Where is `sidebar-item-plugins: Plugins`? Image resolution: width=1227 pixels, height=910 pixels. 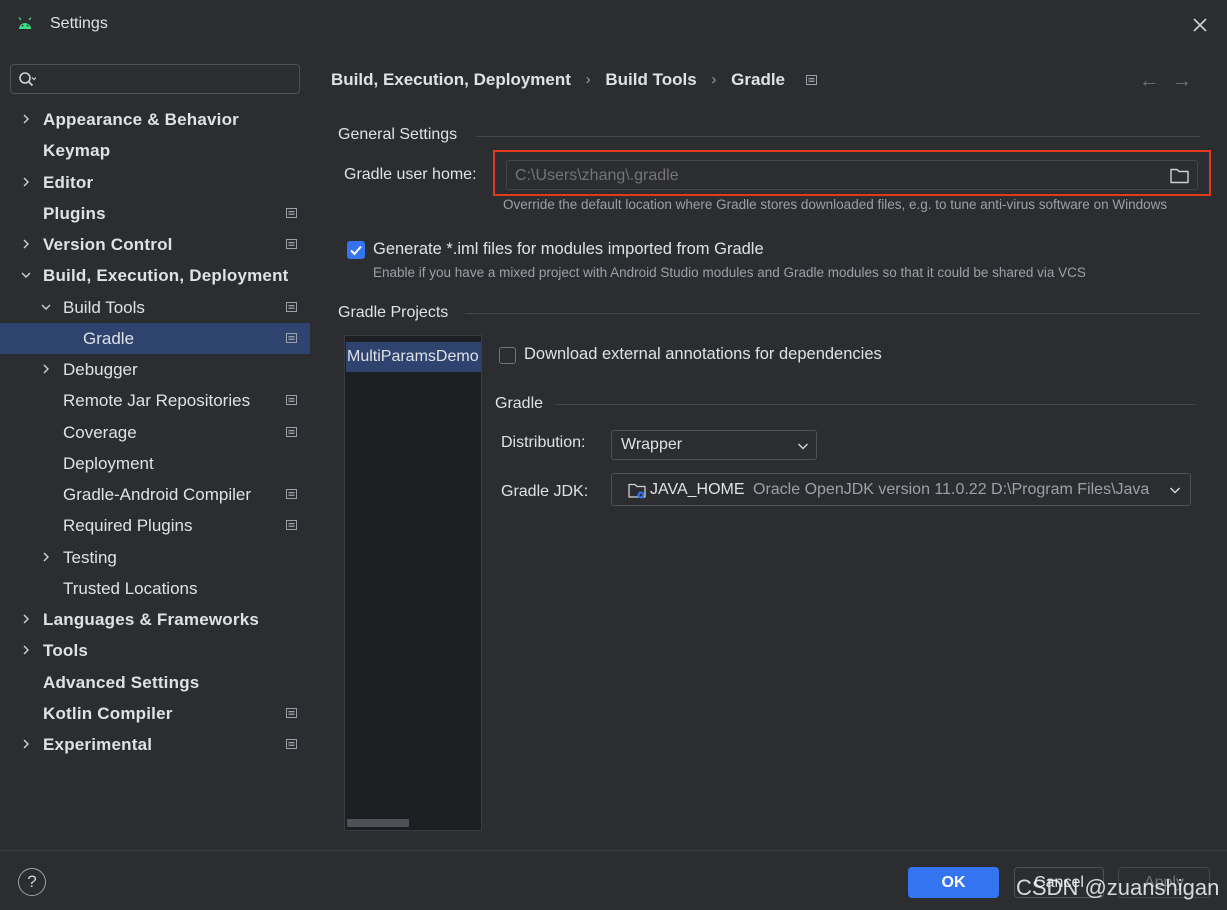 sidebar-item-plugins: Plugins is located at coordinates (155, 213).